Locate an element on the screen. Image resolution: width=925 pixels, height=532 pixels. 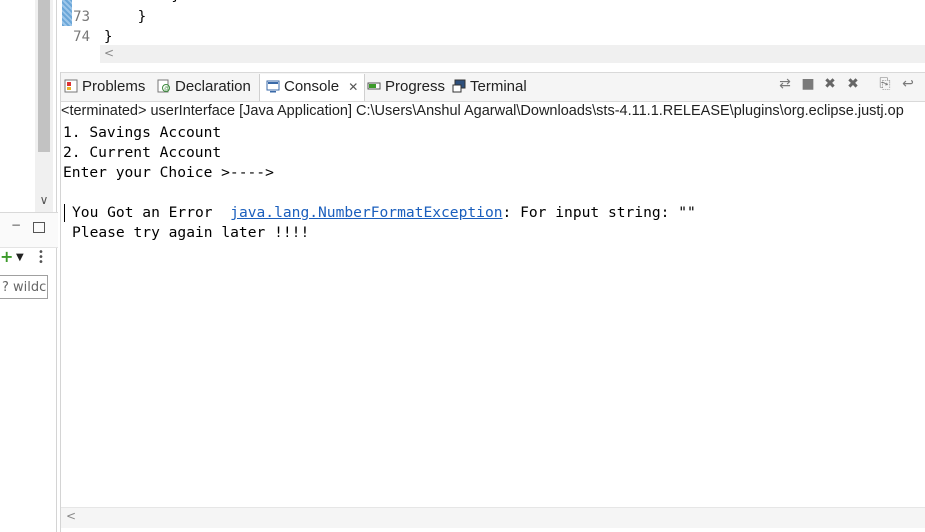
text-caret is located at coordinates (64, 213).